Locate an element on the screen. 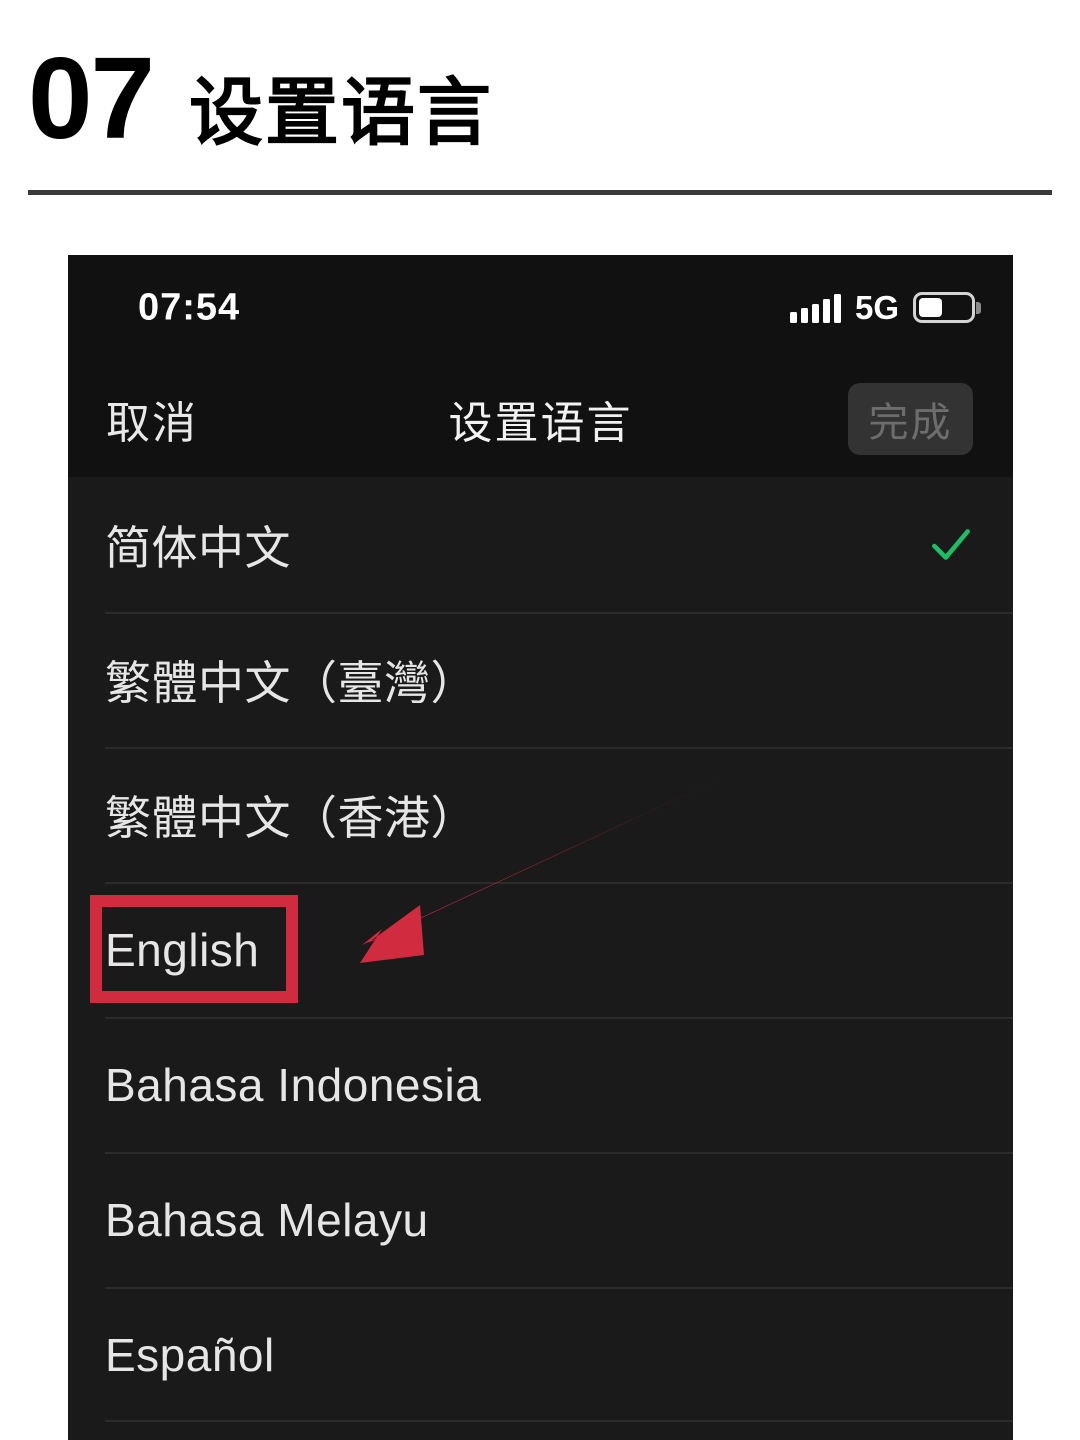 Image resolution: width=1080 pixels, height=1440 pixels. network-type-label: 5G is located at coordinates (876, 307).